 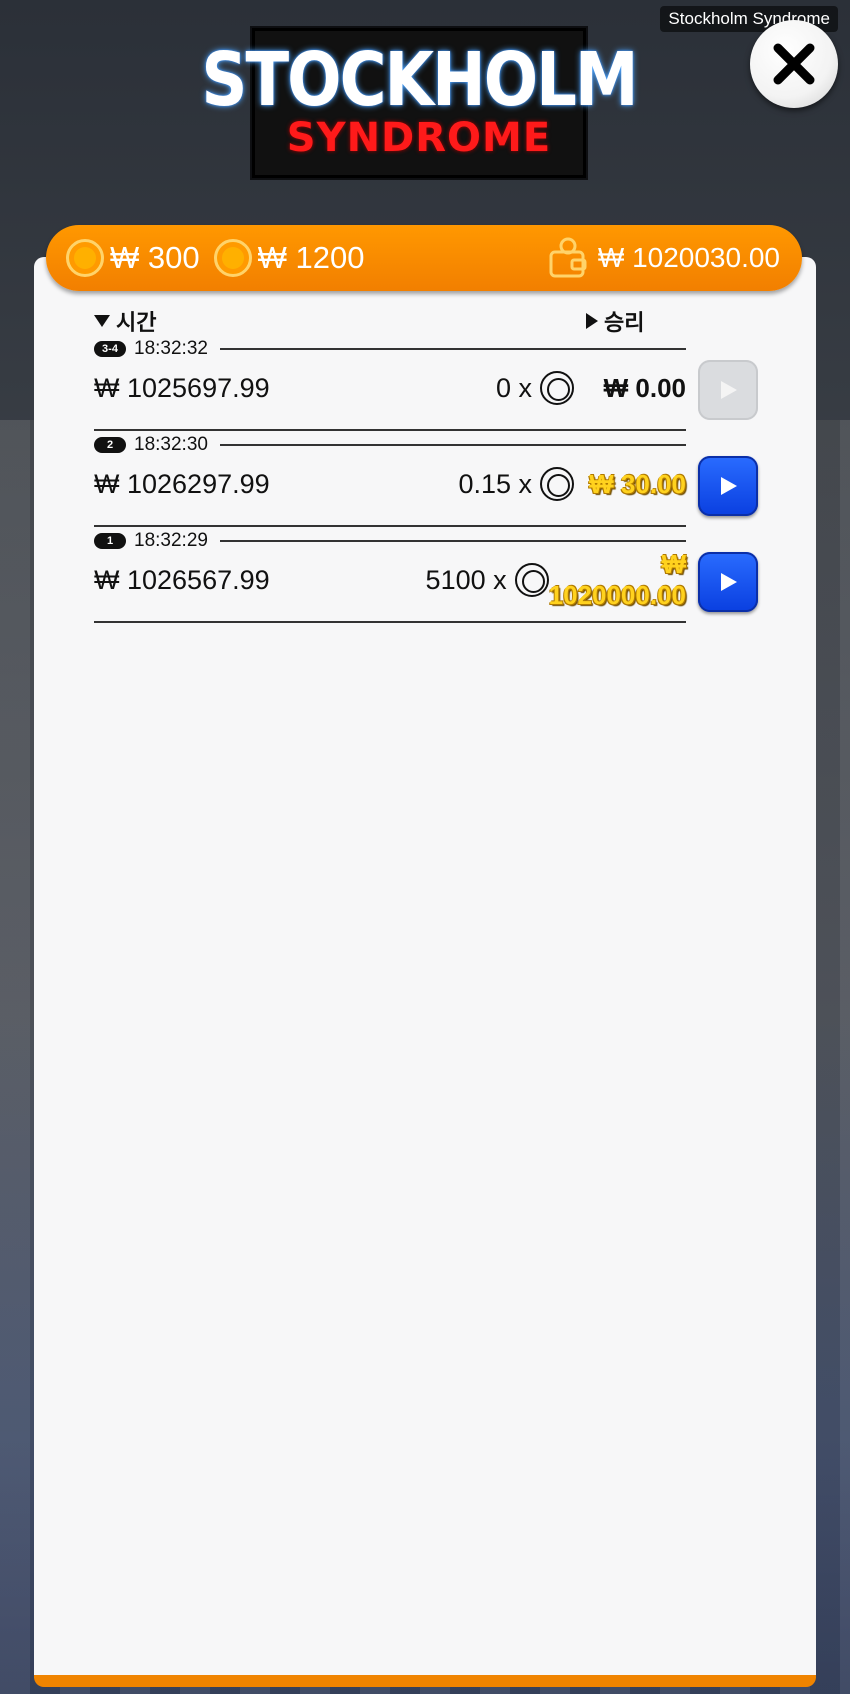 What do you see at coordinates (644, 387) in the screenshot?
I see `row-win: ₩ 0.00` at bounding box center [644, 387].